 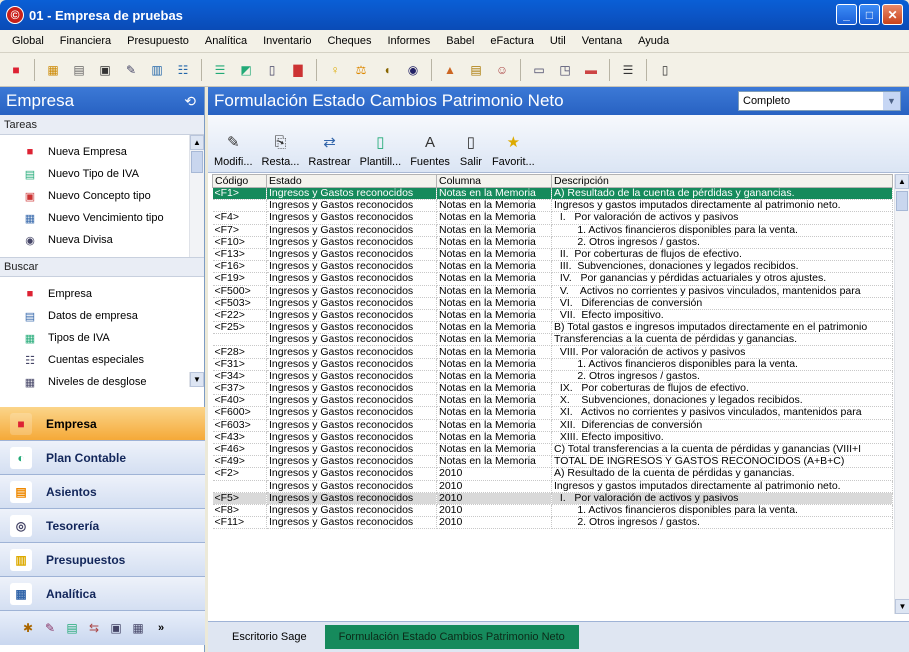 I want to click on gear-icon: ✱, so click(x=28, y=628).